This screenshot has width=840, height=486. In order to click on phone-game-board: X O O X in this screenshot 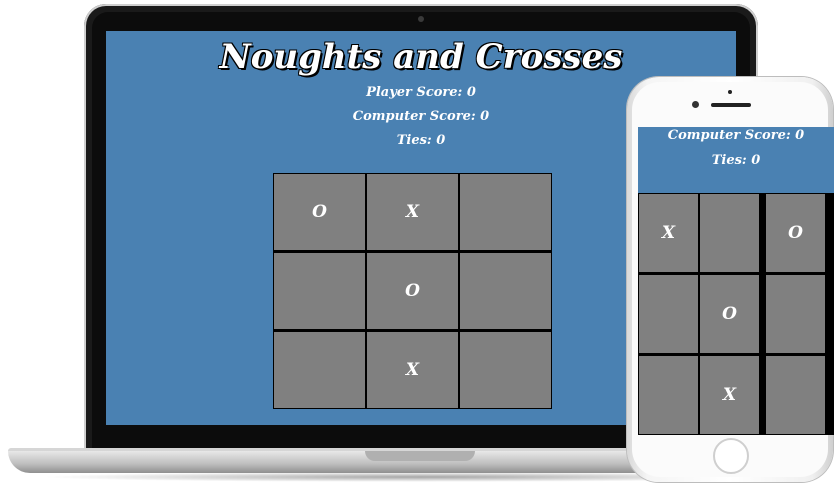, I will do `click(736, 314)`.